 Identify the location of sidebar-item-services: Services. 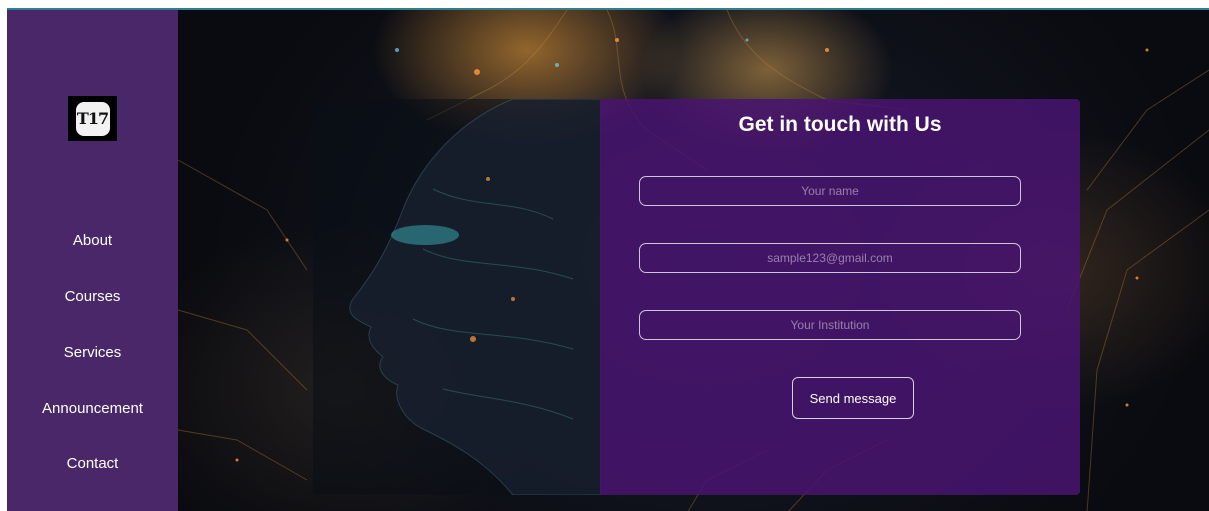
(92, 352).